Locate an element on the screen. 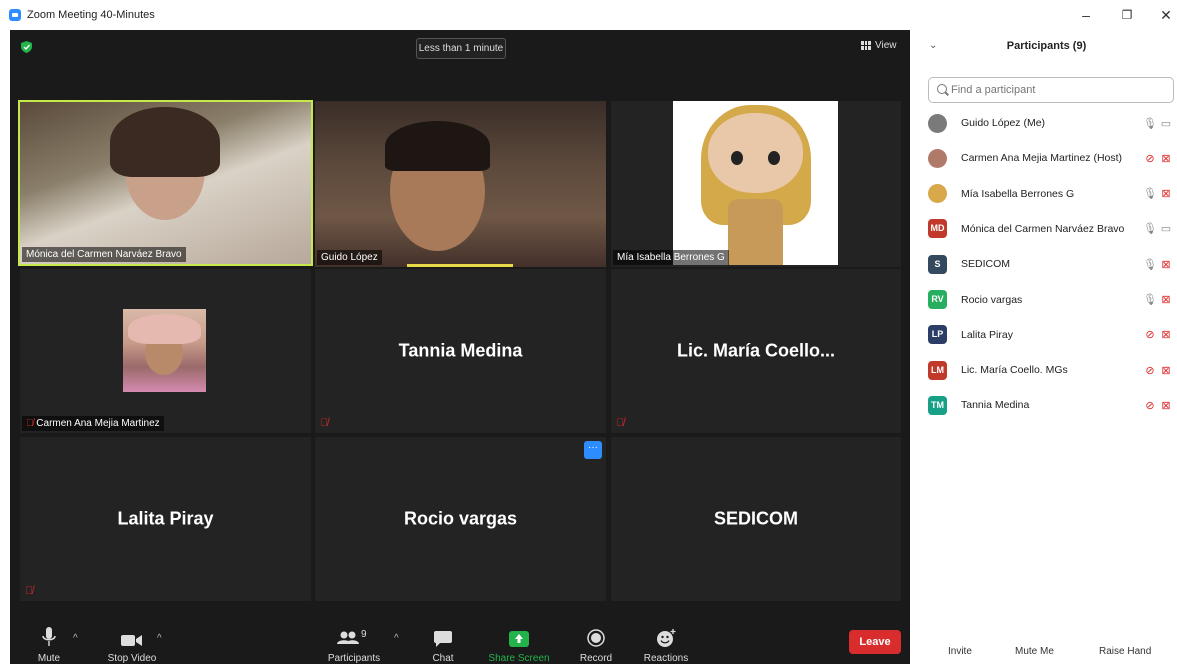  chat-button: Chat is located at coordinates (443, 647).